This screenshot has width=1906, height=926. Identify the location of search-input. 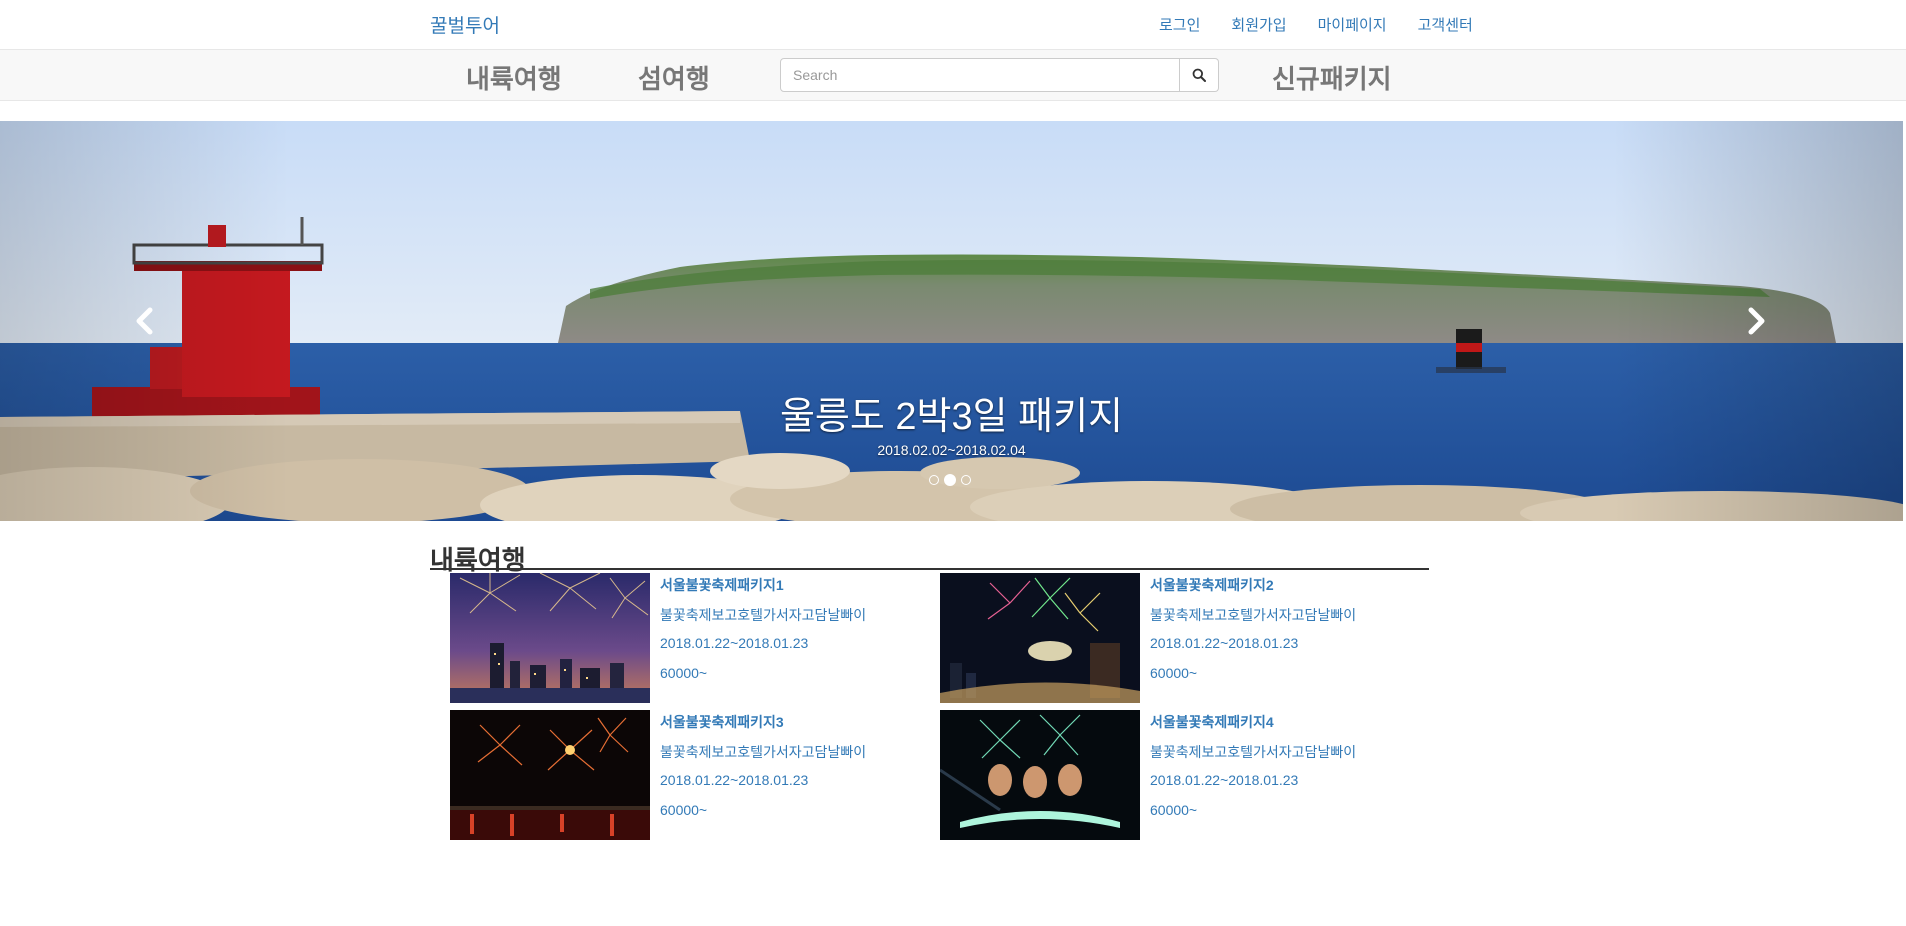
(980, 75).